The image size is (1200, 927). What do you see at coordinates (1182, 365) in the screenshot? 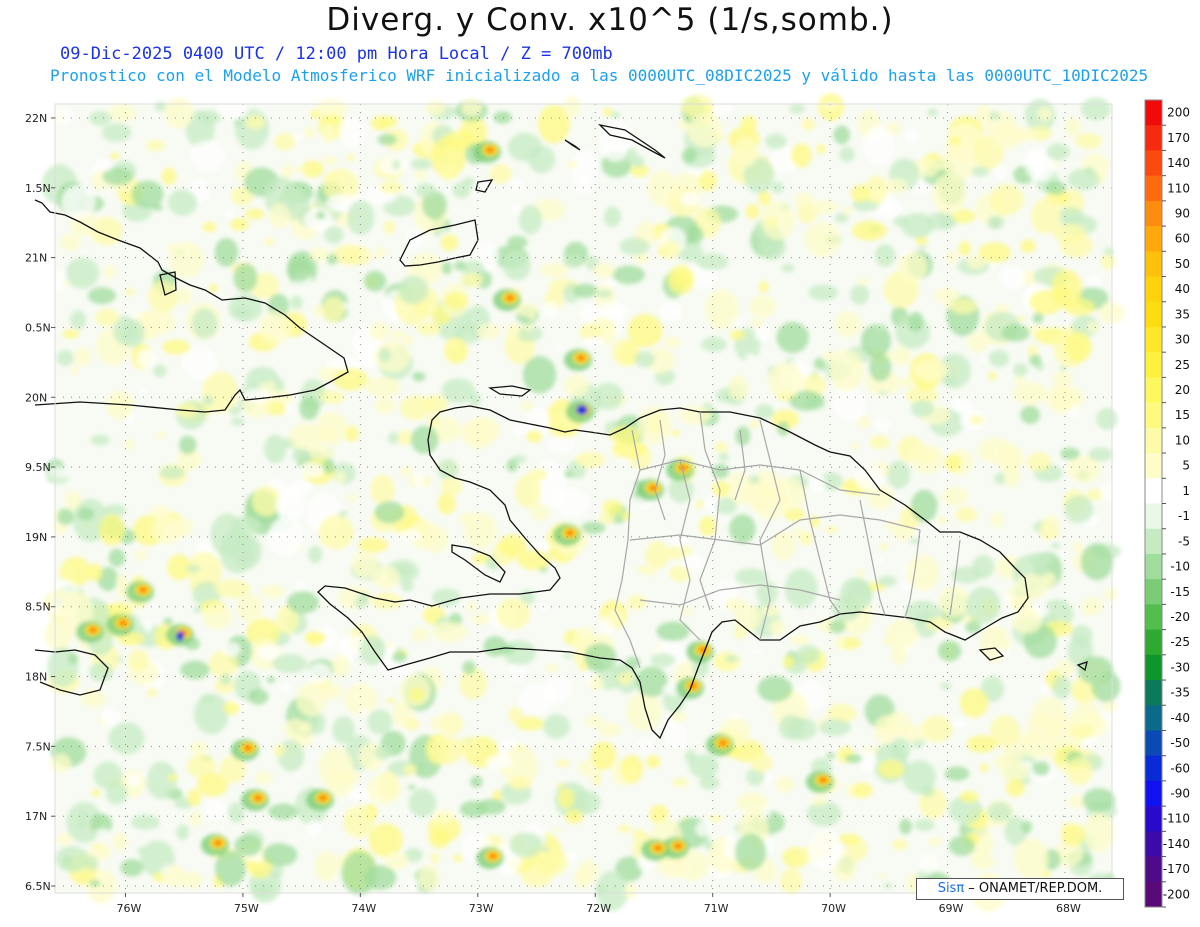
I see `colorbar-label: 25` at bounding box center [1182, 365].